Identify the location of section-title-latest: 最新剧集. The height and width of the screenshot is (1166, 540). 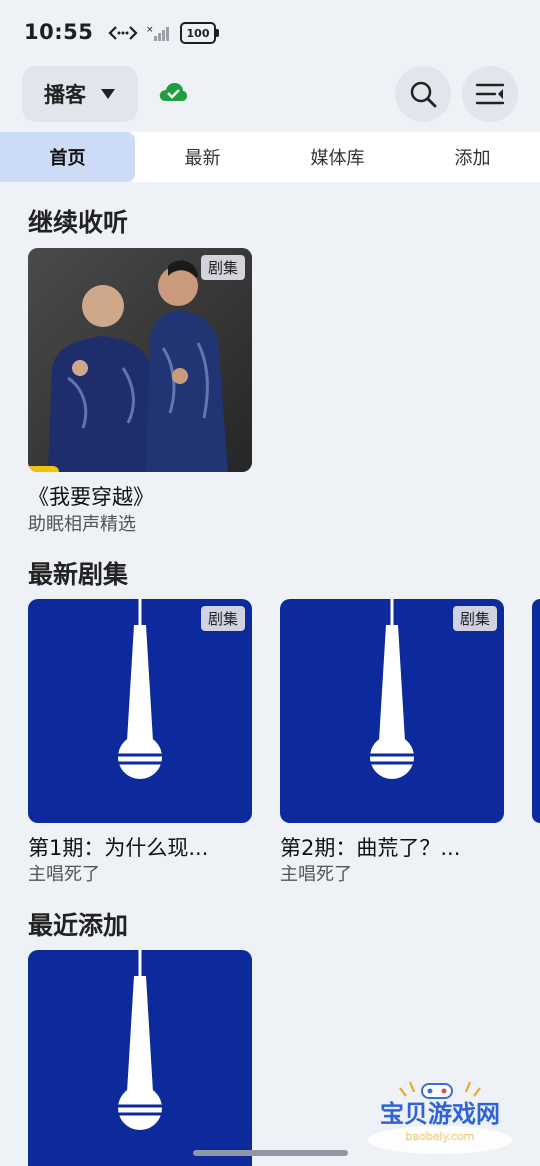
(78, 574).